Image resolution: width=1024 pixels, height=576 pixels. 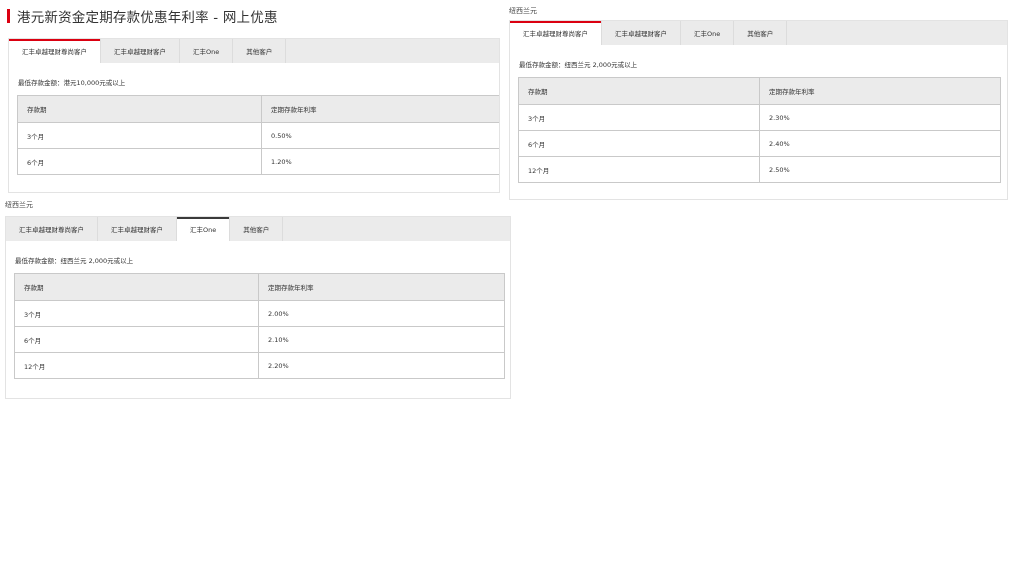 I want to click on table-row: 3个月 2.00%, so click(x=259, y=313).